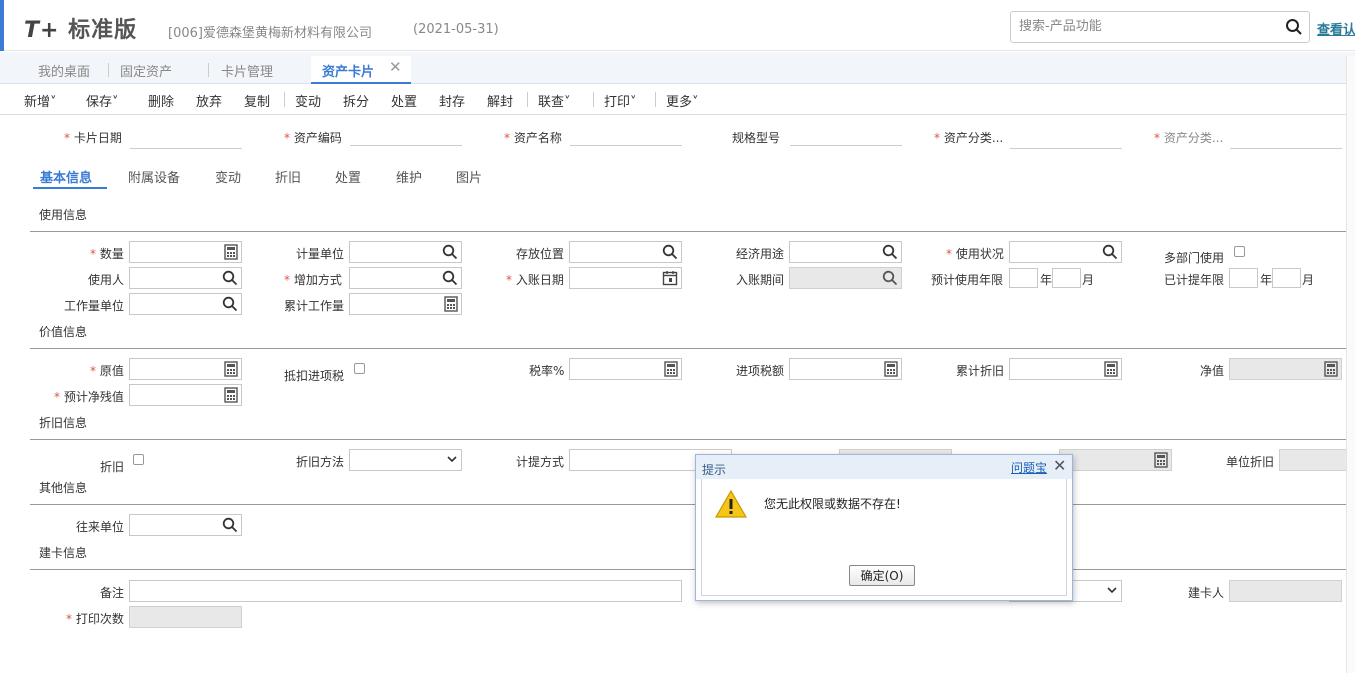 Image resolution: width=1355 pixels, height=673 pixels. What do you see at coordinates (405, 304) in the screenshot?
I see `total-workload-field` at bounding box center [405, 304].